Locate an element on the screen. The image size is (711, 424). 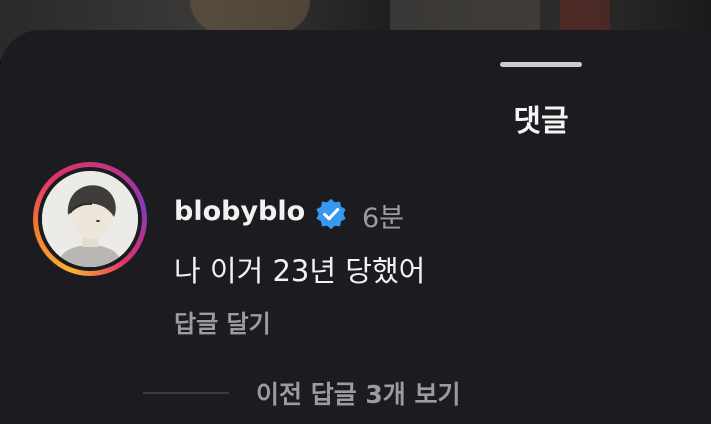
sheet-drag-handle is located at coordinates (541, 64).